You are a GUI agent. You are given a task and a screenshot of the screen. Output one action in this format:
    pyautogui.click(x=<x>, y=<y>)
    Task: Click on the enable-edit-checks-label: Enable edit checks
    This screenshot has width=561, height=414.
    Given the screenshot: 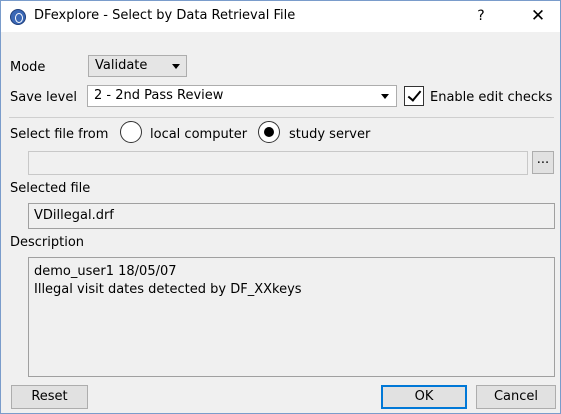 What is the action you would take?
    pyautogui.click(x=491, y=97)
    